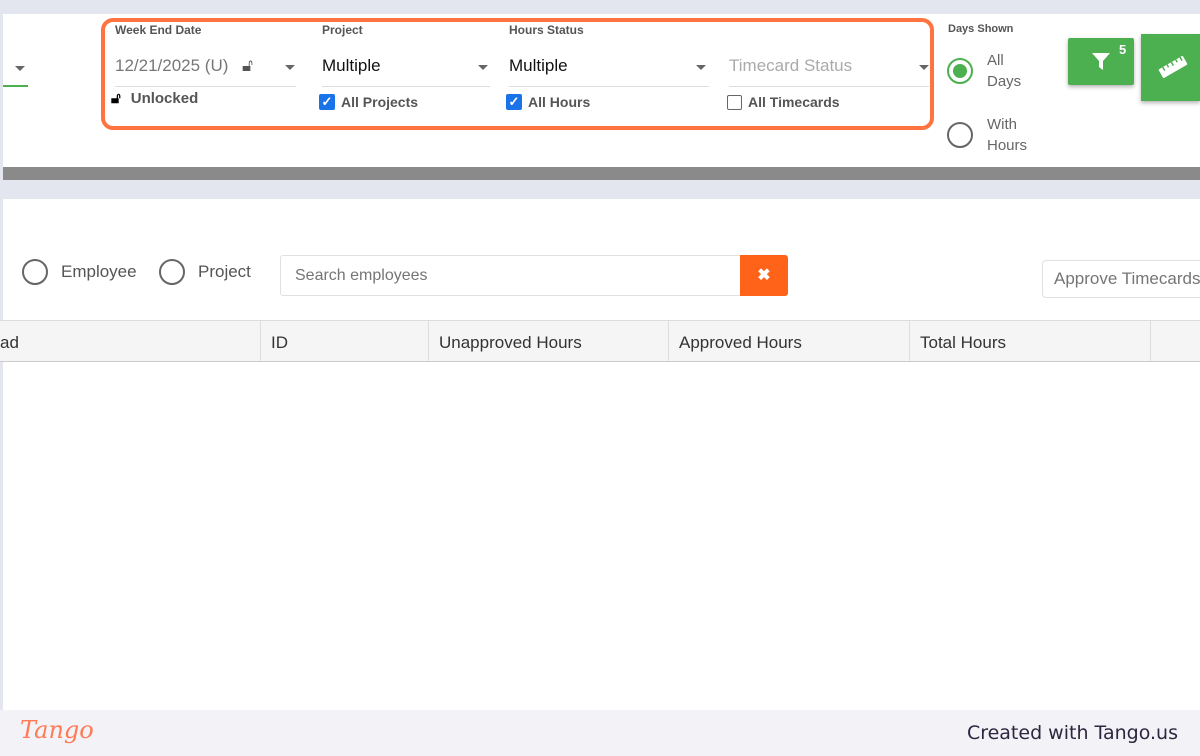 The width and height of the screenshot is (1200, 756). I want to click on approve-timecards-input, so click(1121, 279).